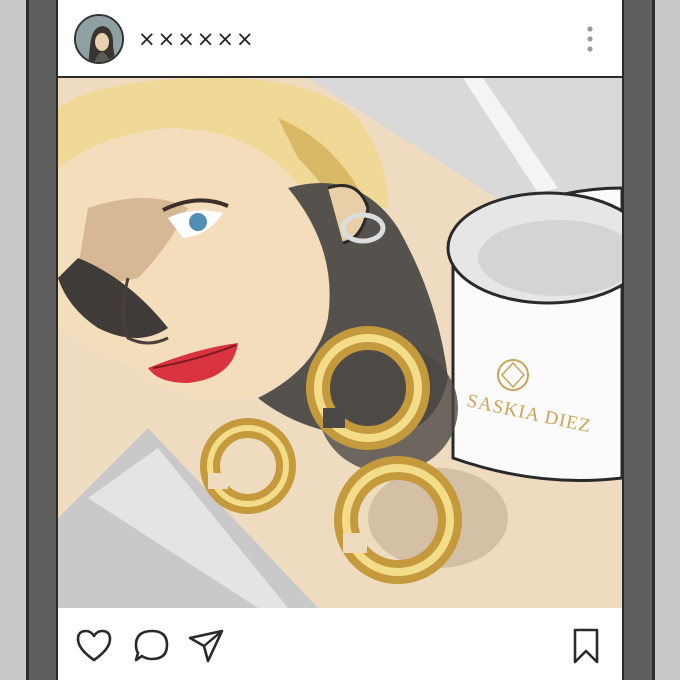  Describe the element at coordinates (340, 39) in the screenshot. I see `post-header: ××××××` at that location.